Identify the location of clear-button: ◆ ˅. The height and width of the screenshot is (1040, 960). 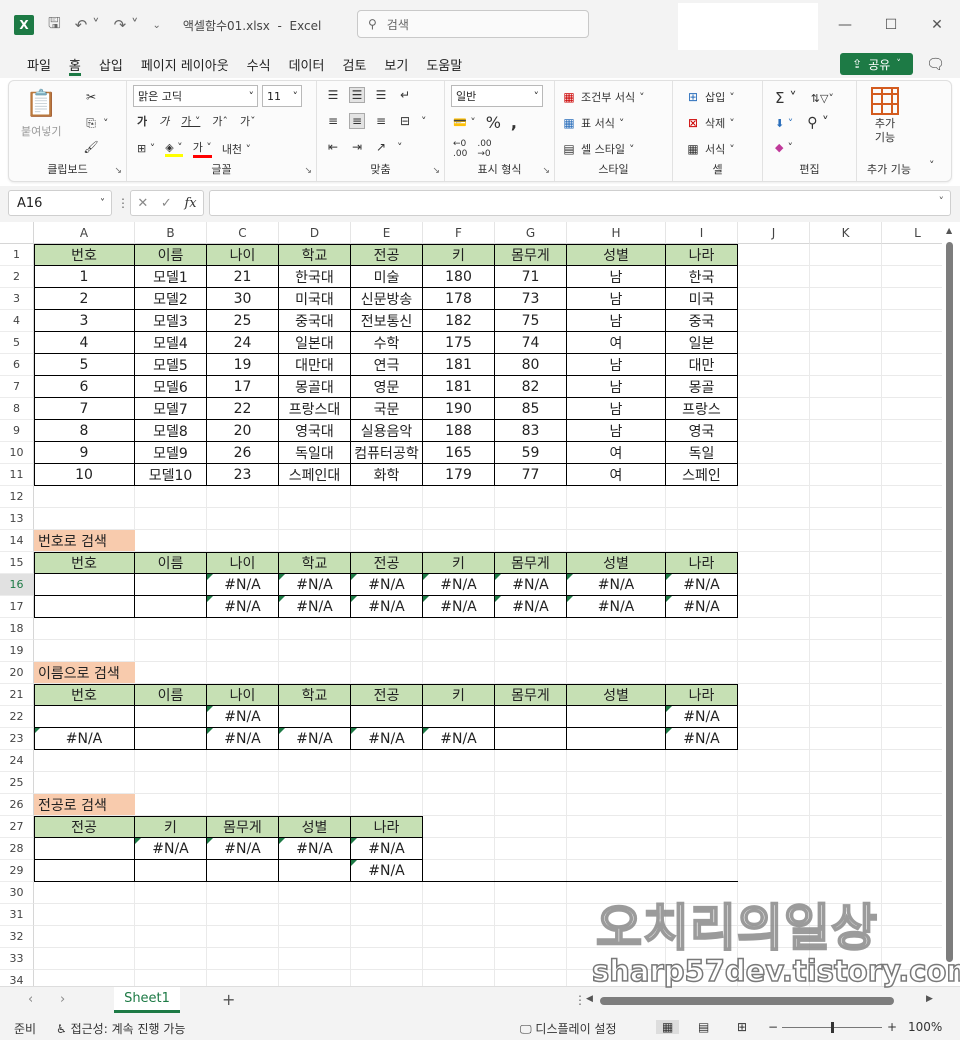
(784, 147).